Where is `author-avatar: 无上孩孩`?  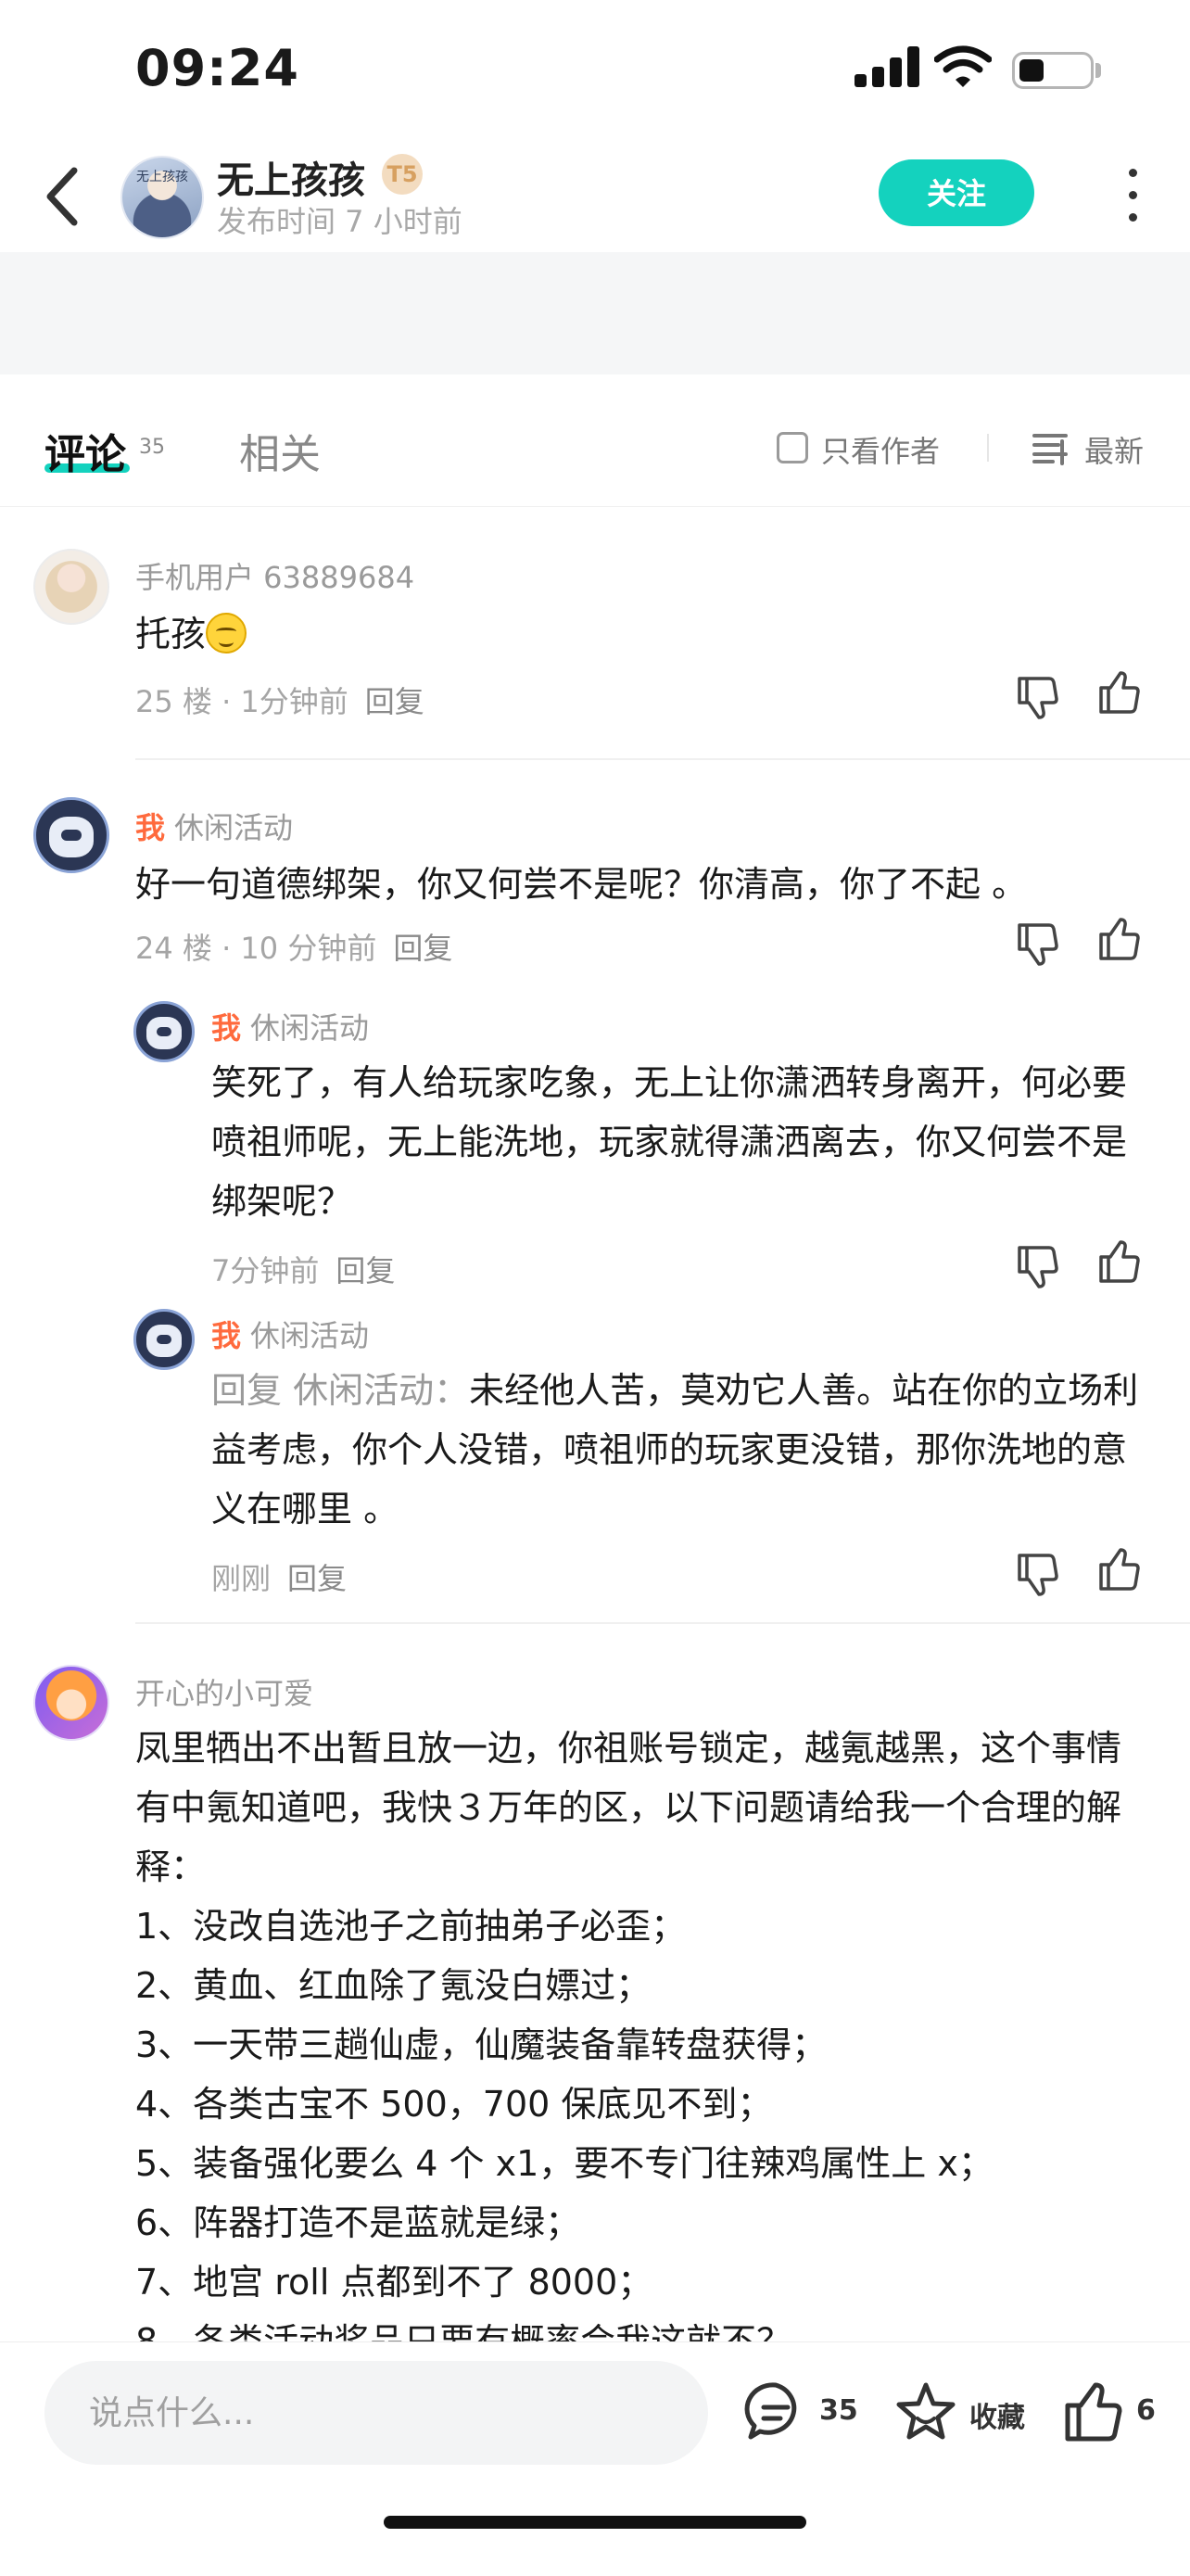
author-avatar: 无上孩孩 is located at coordinates (162, 197).